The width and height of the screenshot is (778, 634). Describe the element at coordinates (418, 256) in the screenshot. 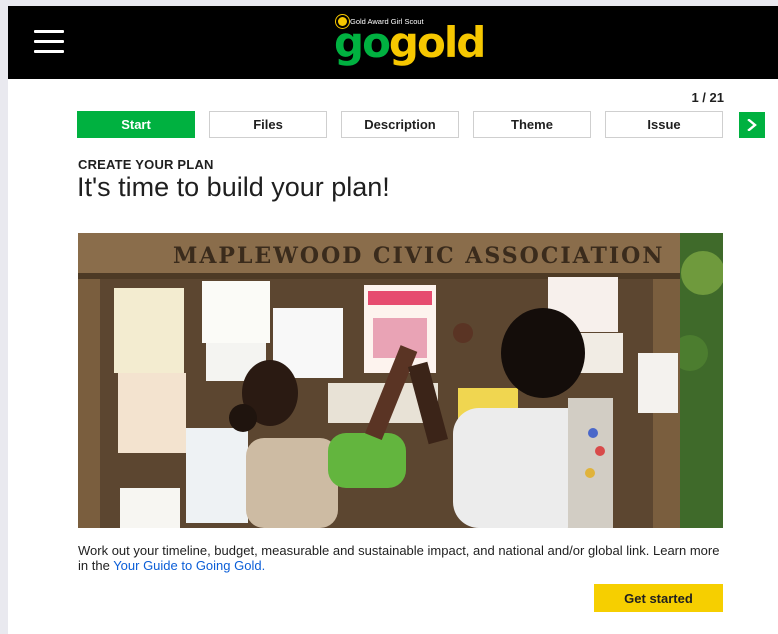

I see `sign-text: MAPLEWOOD CIVIC ASSOCIATION` at that location.